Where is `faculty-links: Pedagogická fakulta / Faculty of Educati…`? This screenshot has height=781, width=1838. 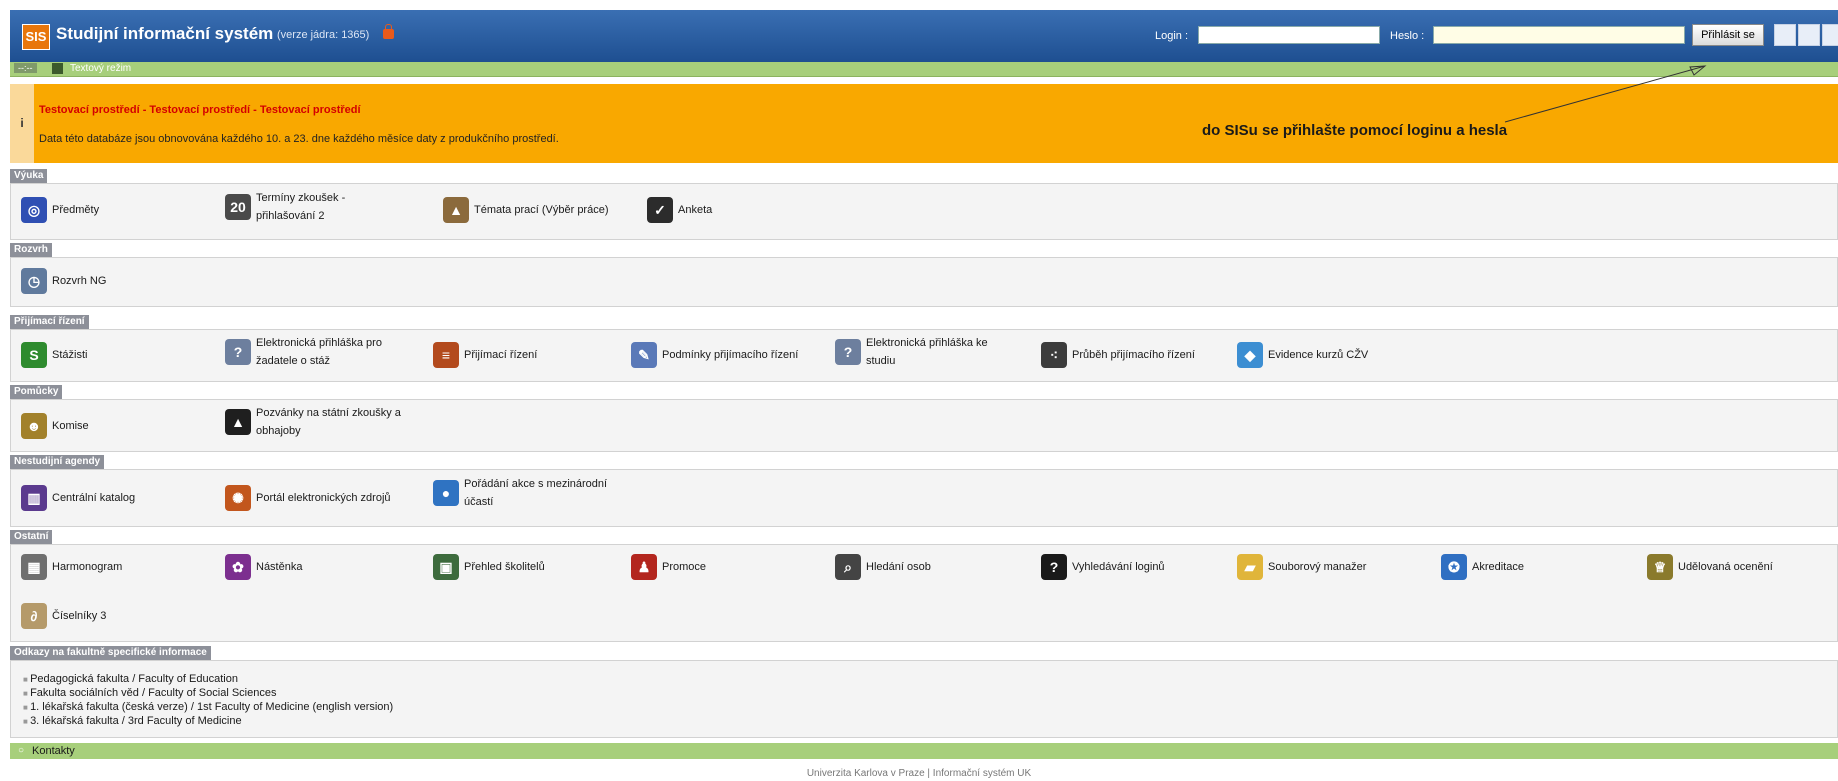 faculty-links: Pedagogická fakulta / Faculty of Educati… is located at coordinates (924, 699).